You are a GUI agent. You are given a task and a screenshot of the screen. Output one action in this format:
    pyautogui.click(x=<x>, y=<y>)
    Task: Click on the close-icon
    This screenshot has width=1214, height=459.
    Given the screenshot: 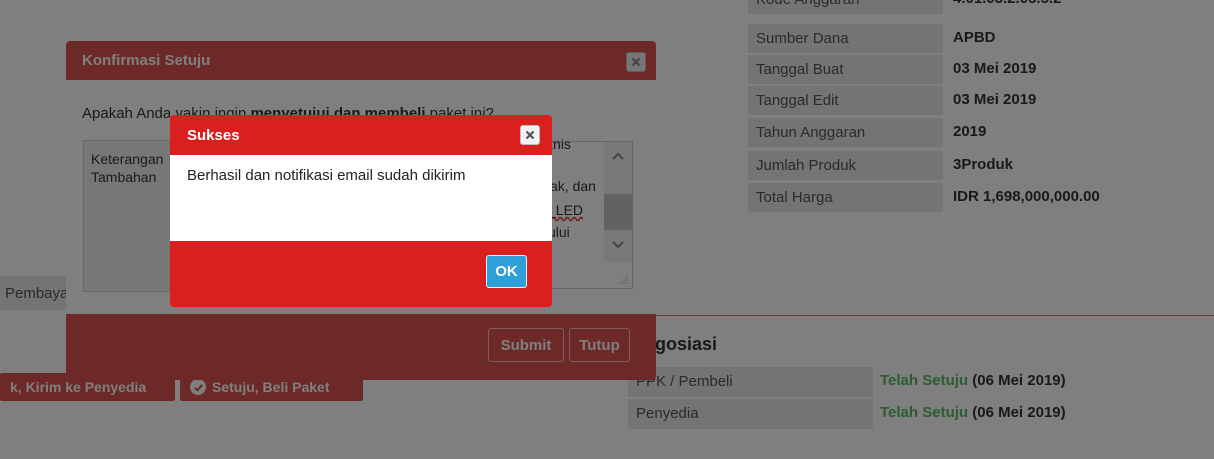 What is the action you would take?
    pyautogui.click(x=530, y=135)
    